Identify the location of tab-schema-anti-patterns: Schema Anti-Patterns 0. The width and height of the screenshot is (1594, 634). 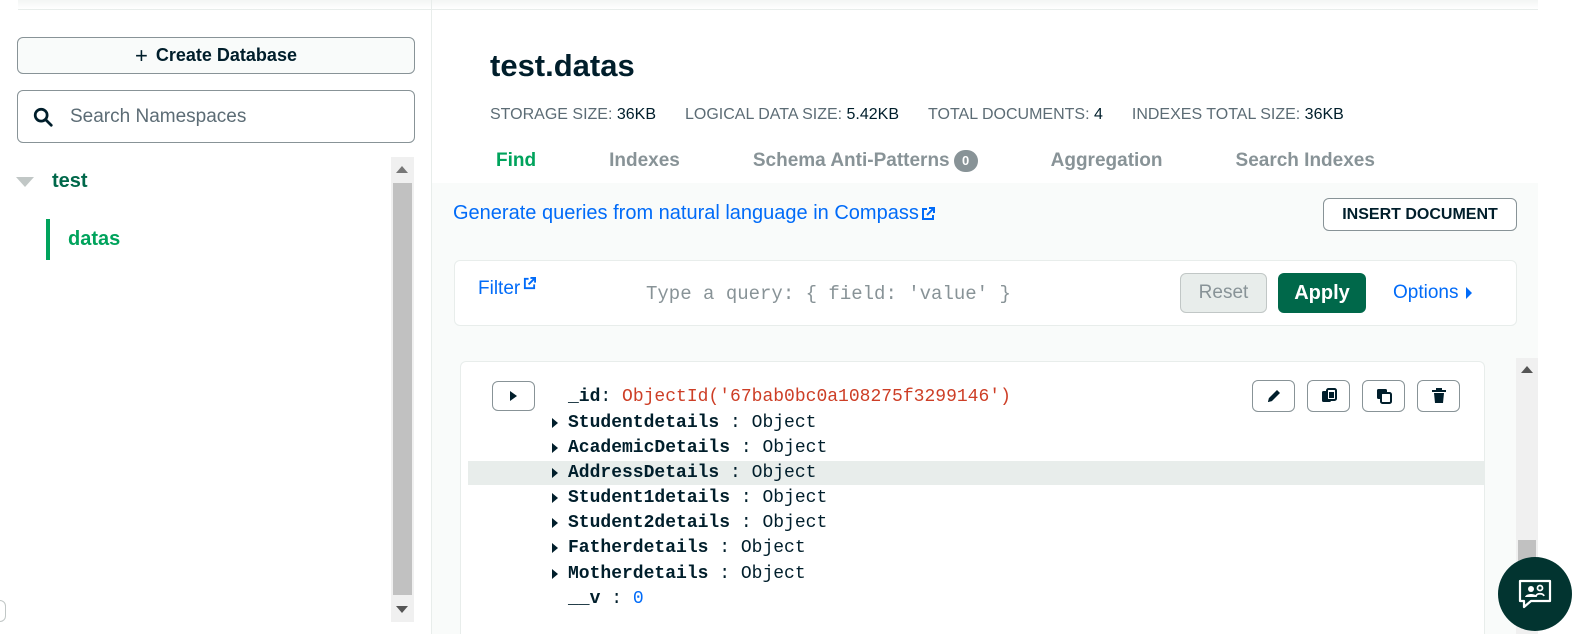
(865, 161).